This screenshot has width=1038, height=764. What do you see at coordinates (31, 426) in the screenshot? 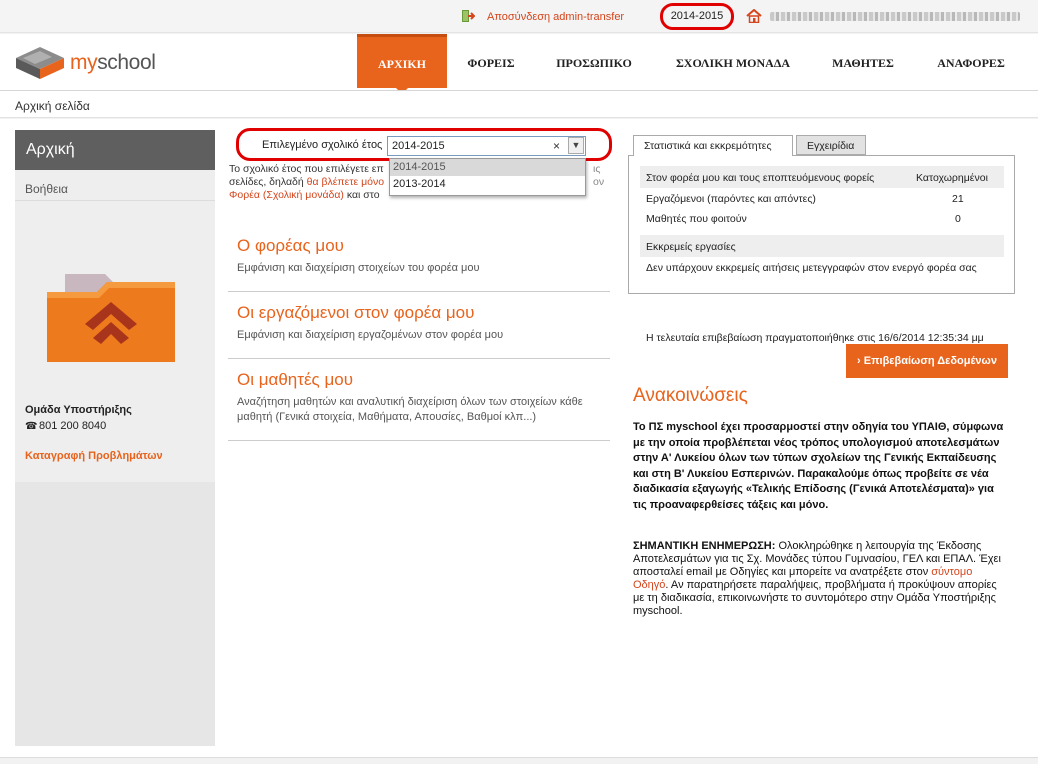
I see `phone-icon: ☎` at bounding box center [31, 426].